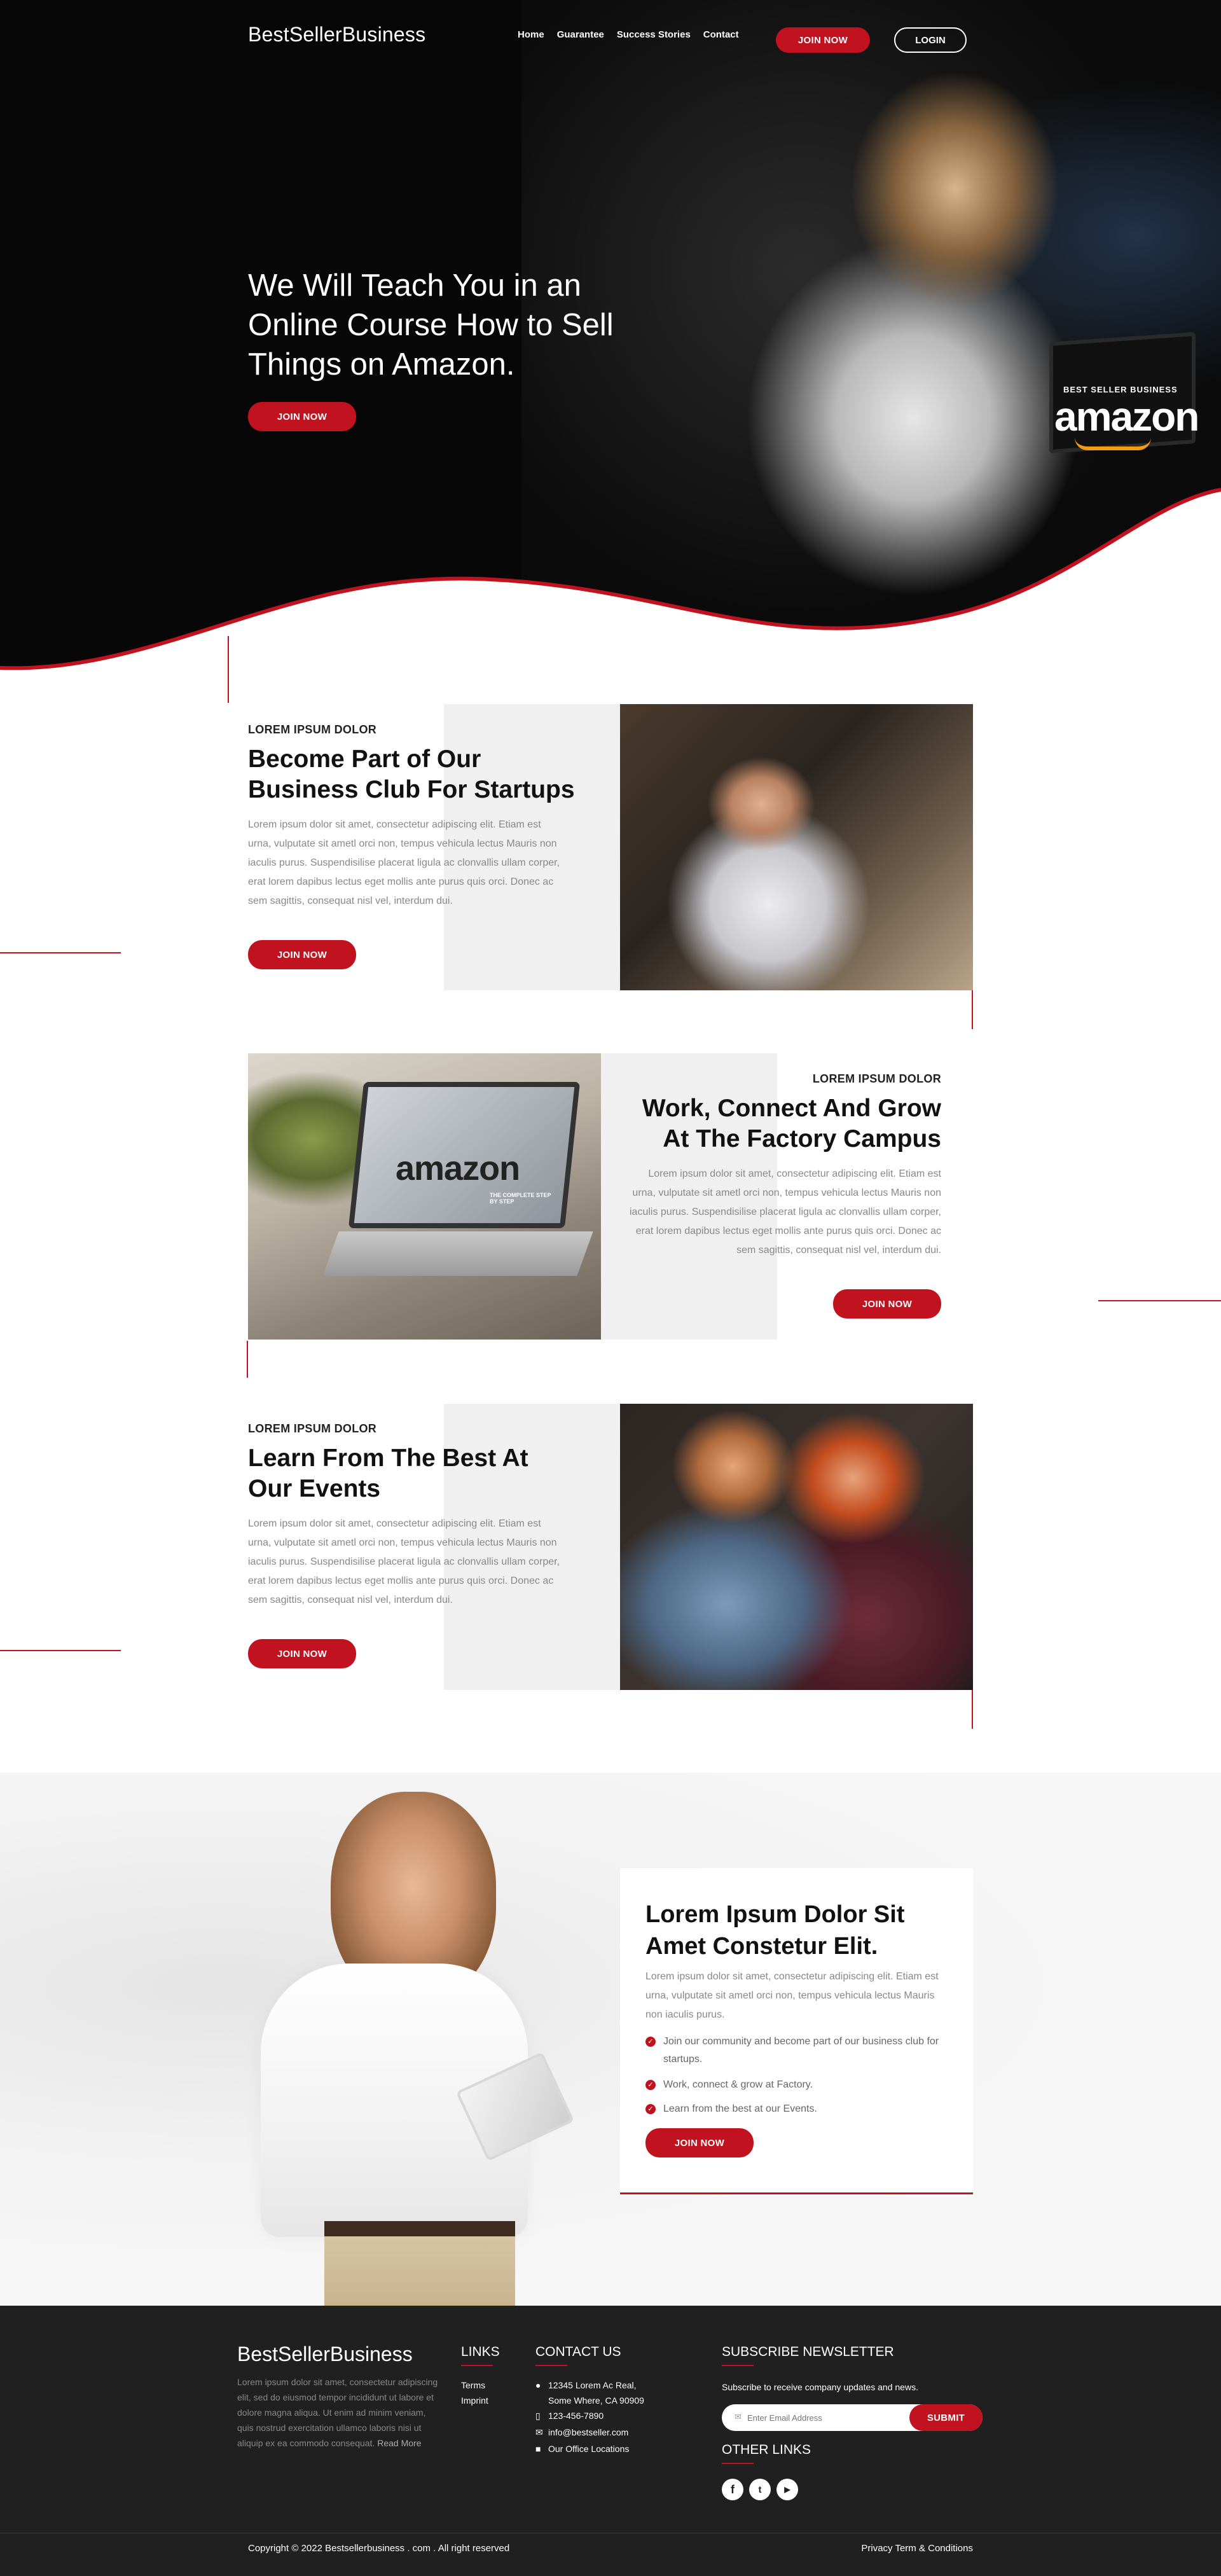 The height and width of the screenshot is (2576, 1221). What do you see at coordinates (738, 2416) in the screenshot?
I see `envelope-icon: ✉` at bounding box center [738, 2416].